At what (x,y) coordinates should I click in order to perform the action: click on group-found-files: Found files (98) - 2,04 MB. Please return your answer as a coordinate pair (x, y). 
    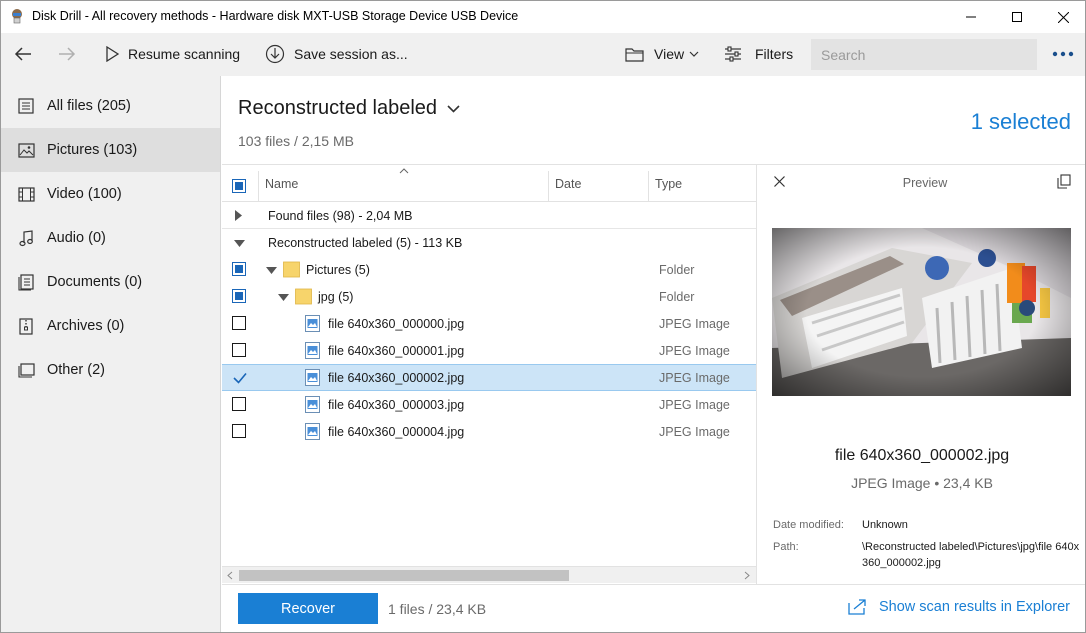
    Looking at the image, I should click on (489, 215).